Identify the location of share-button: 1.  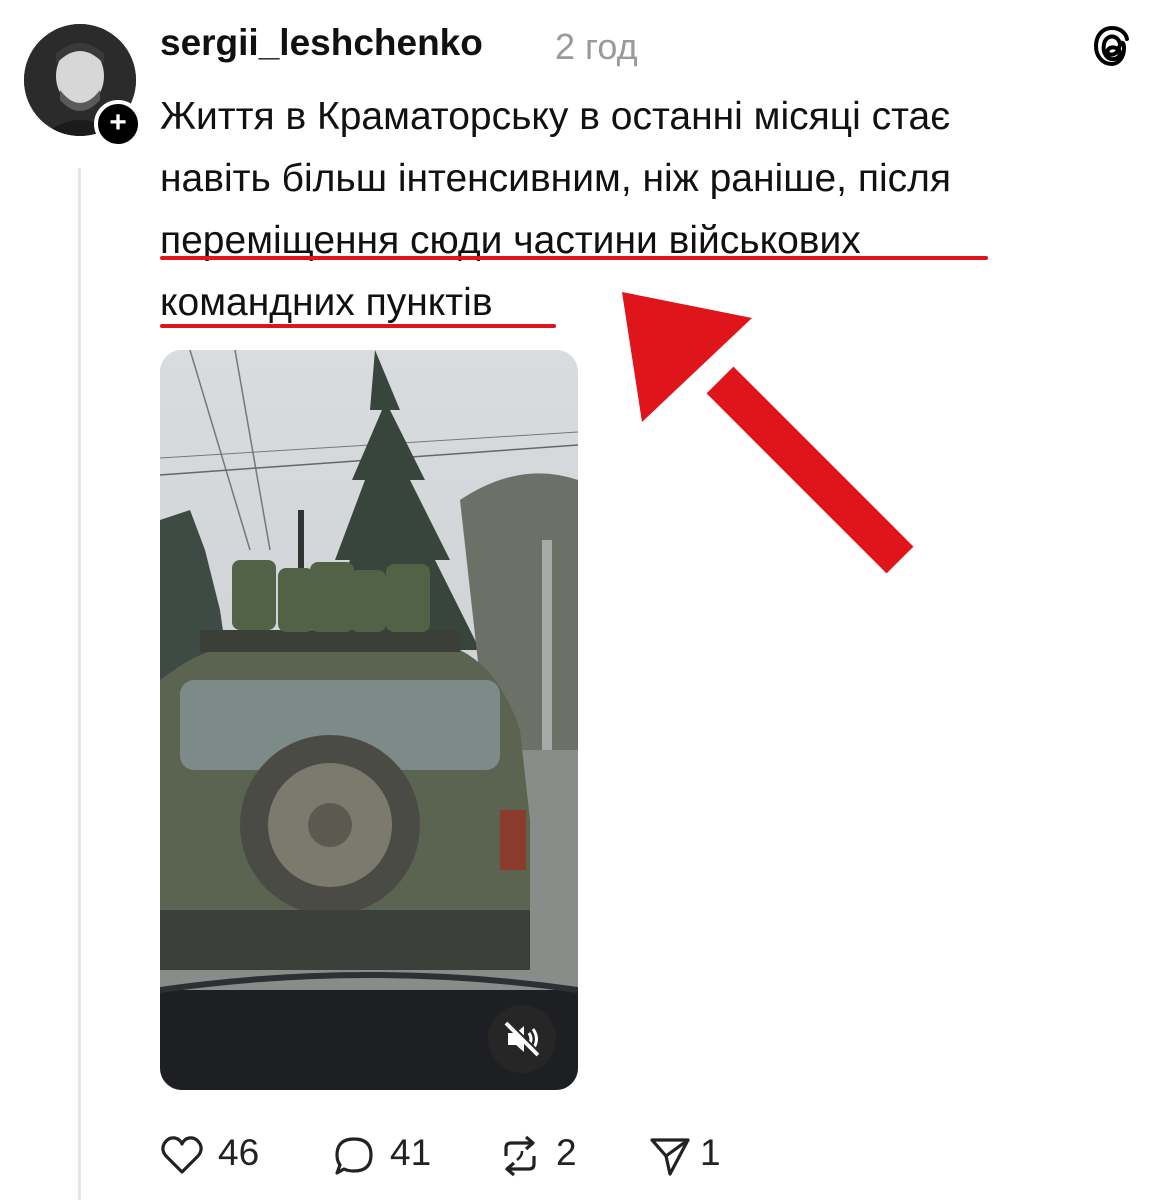
(688, 1155).